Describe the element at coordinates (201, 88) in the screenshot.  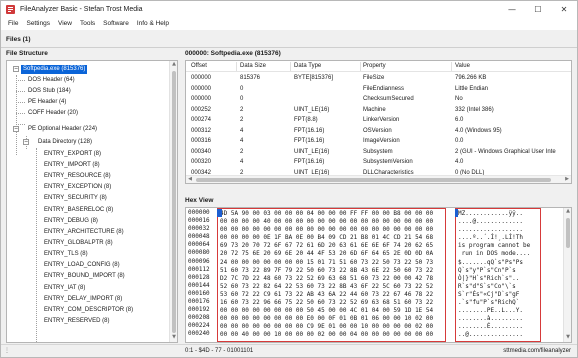
I see `table-cell: 000000` at that location.